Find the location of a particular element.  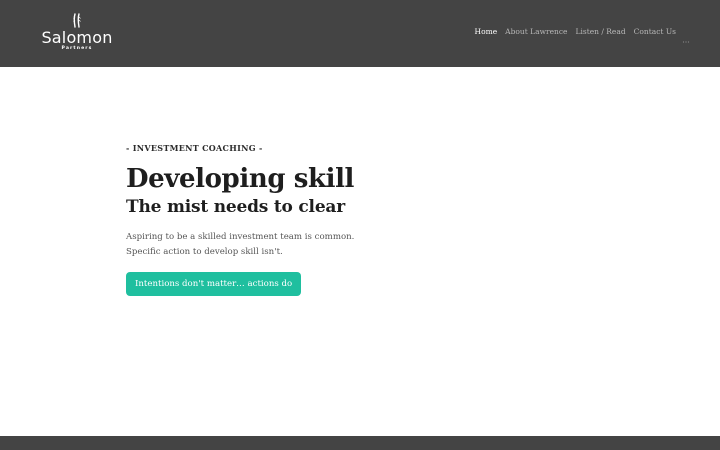

hero-eyebrow: - INVESTMENT COACHING - is located at coordinates (194, 148).